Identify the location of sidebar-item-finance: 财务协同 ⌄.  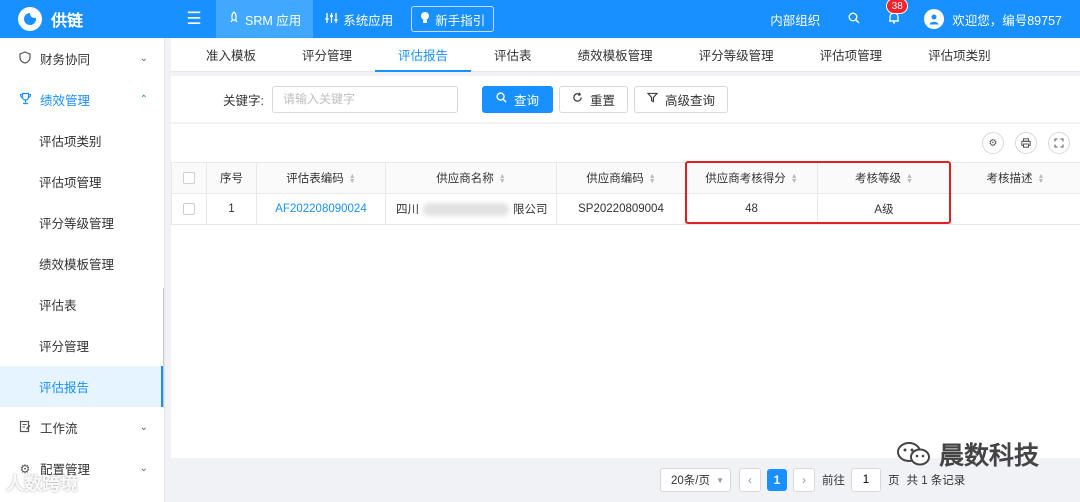
(82, 58).